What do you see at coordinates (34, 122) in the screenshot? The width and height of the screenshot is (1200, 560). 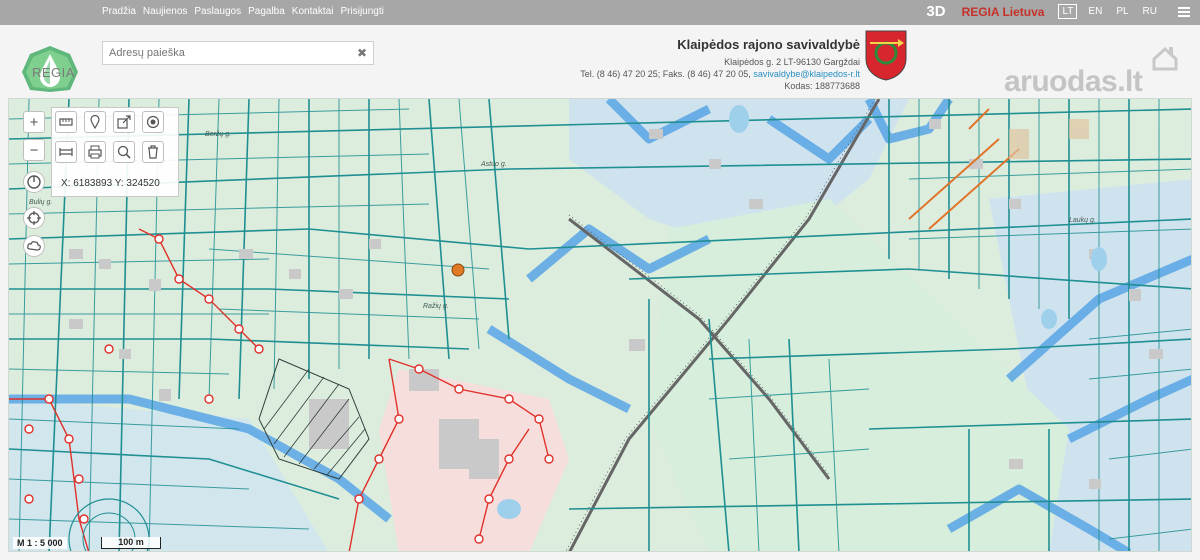 I see `zoom-in-button: +` at bounding box center [34, 122].